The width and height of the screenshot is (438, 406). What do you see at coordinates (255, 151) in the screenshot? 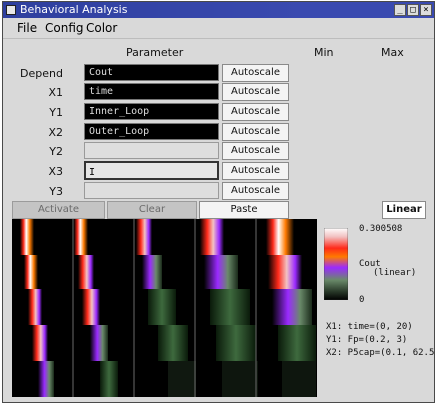
I see `autoscale-button-y2: Autoscale` at bounding box center [255, 151].